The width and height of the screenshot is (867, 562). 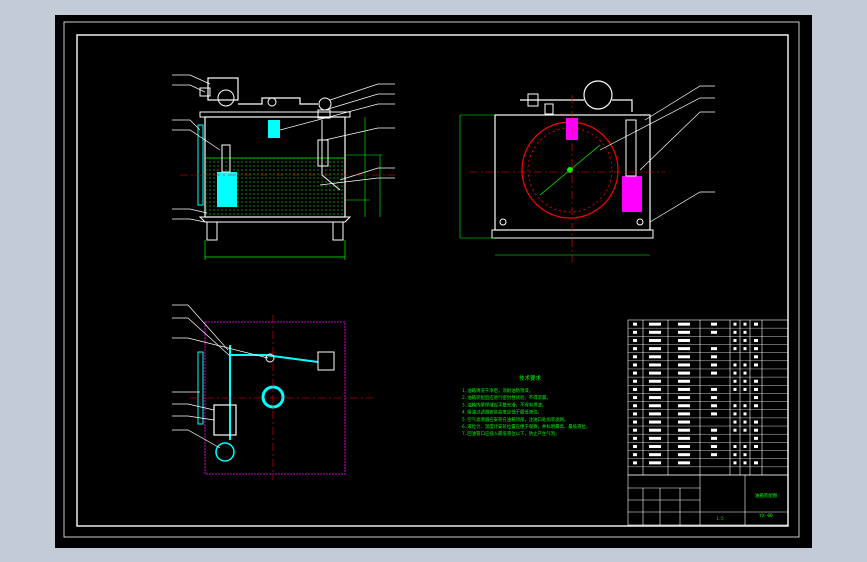 What do you see at coordinates (511, 433) in the screenshot?
I see `technical-note: 7.回油管口应插入最低液位以下，防止产生气泡。` at bounding box center [511, 433].